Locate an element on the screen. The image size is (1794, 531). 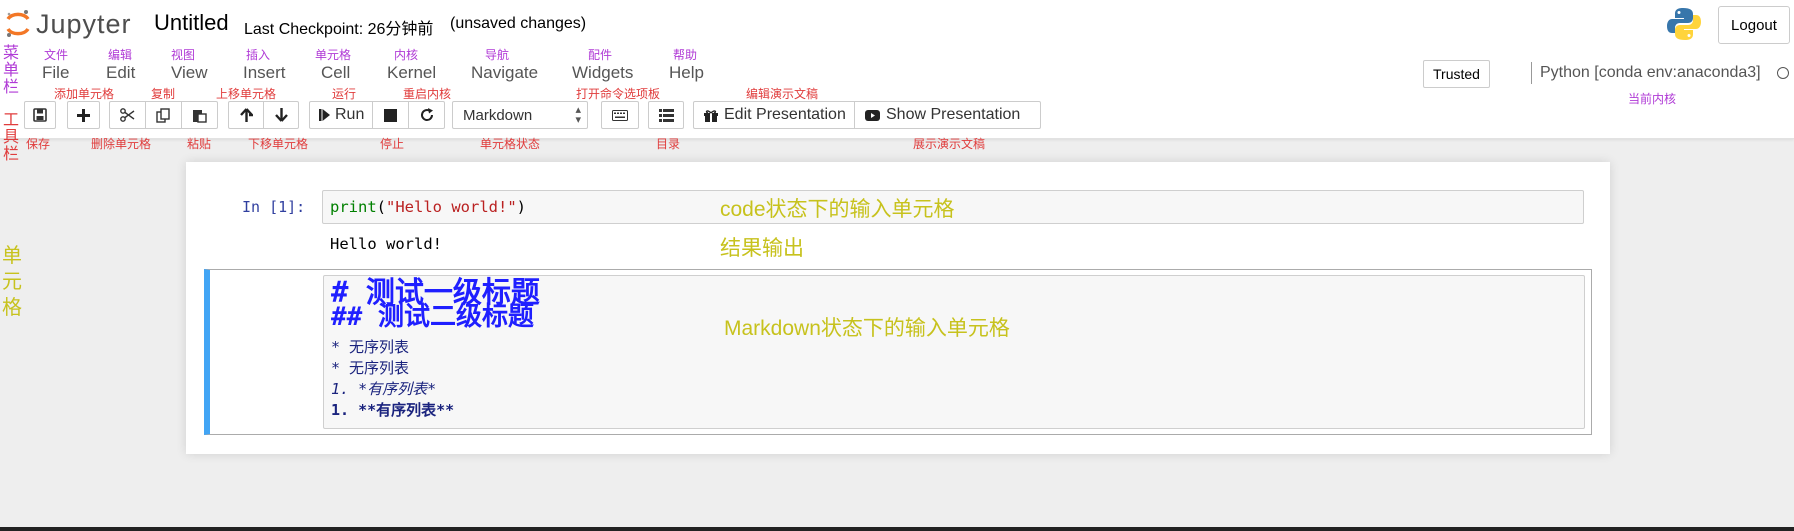
annotation-show-presentation: 展示演示文稿 is located at coordinates (949, 144).